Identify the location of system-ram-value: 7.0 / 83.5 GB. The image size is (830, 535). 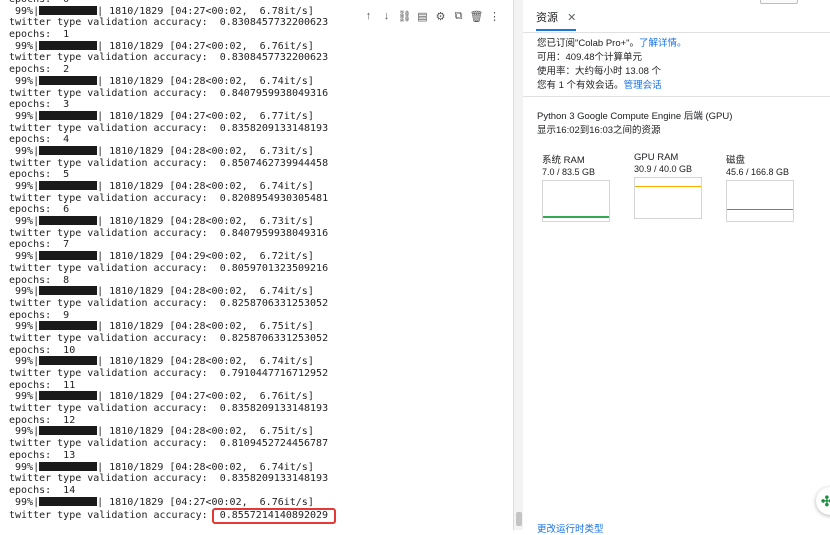
(569, 172).